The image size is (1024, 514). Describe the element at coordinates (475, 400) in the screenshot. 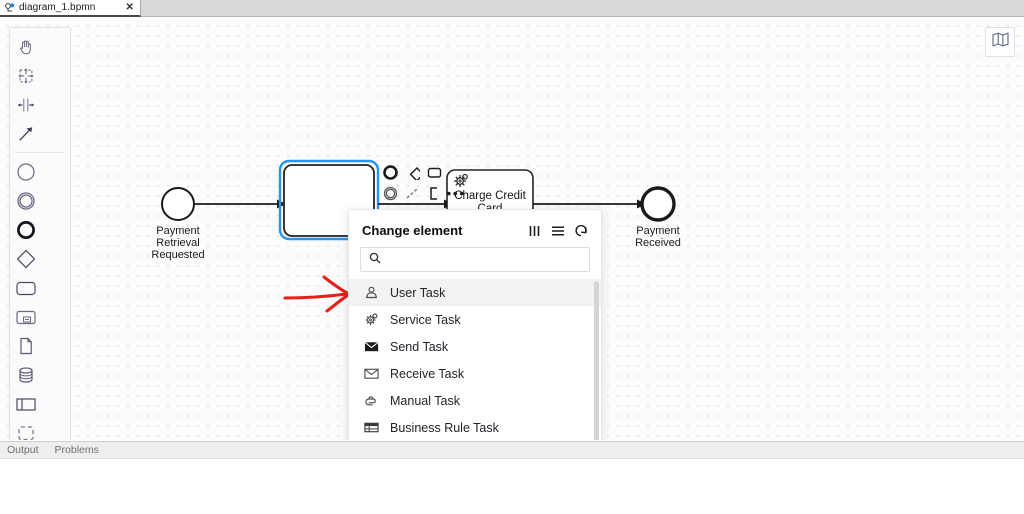

I see `popup-item-manual-task: Manual Task` at that location.